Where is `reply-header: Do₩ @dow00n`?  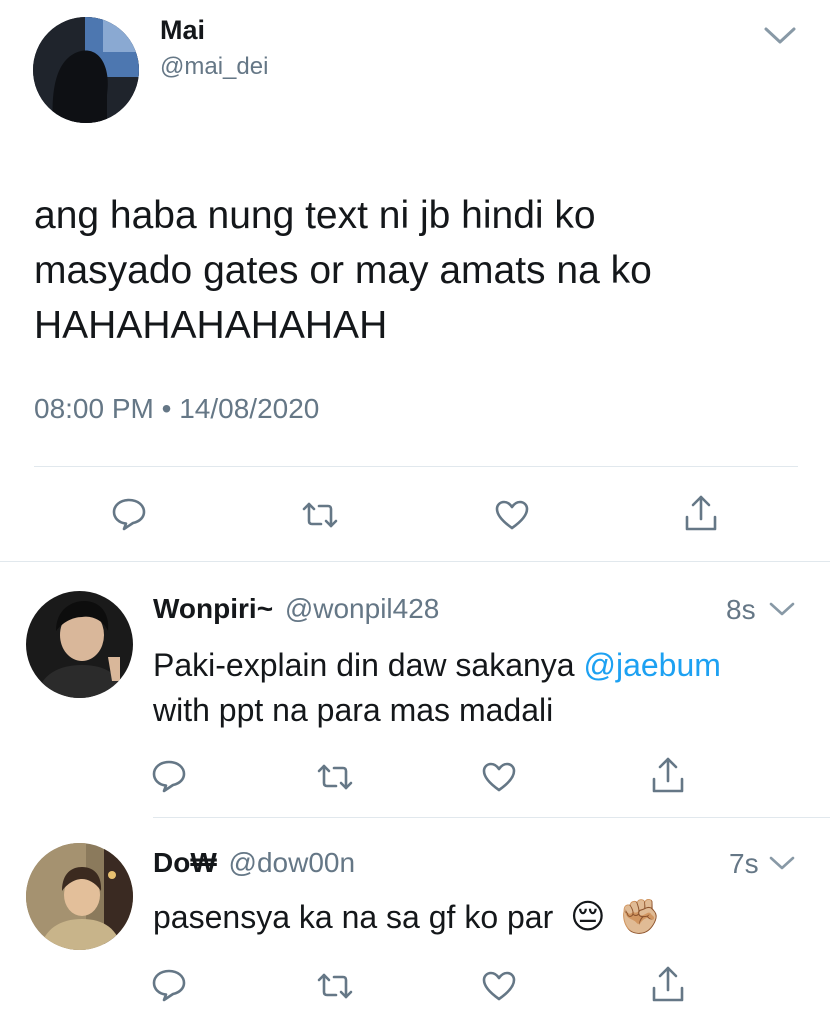
reply-header: Do₩ @dow00n is located at coordinates (254, 863).